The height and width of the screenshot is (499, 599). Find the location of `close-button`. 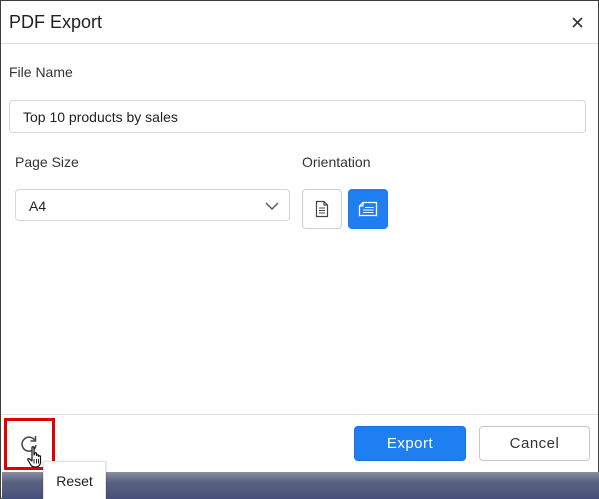

close-button is located at coordinates (577, 22).